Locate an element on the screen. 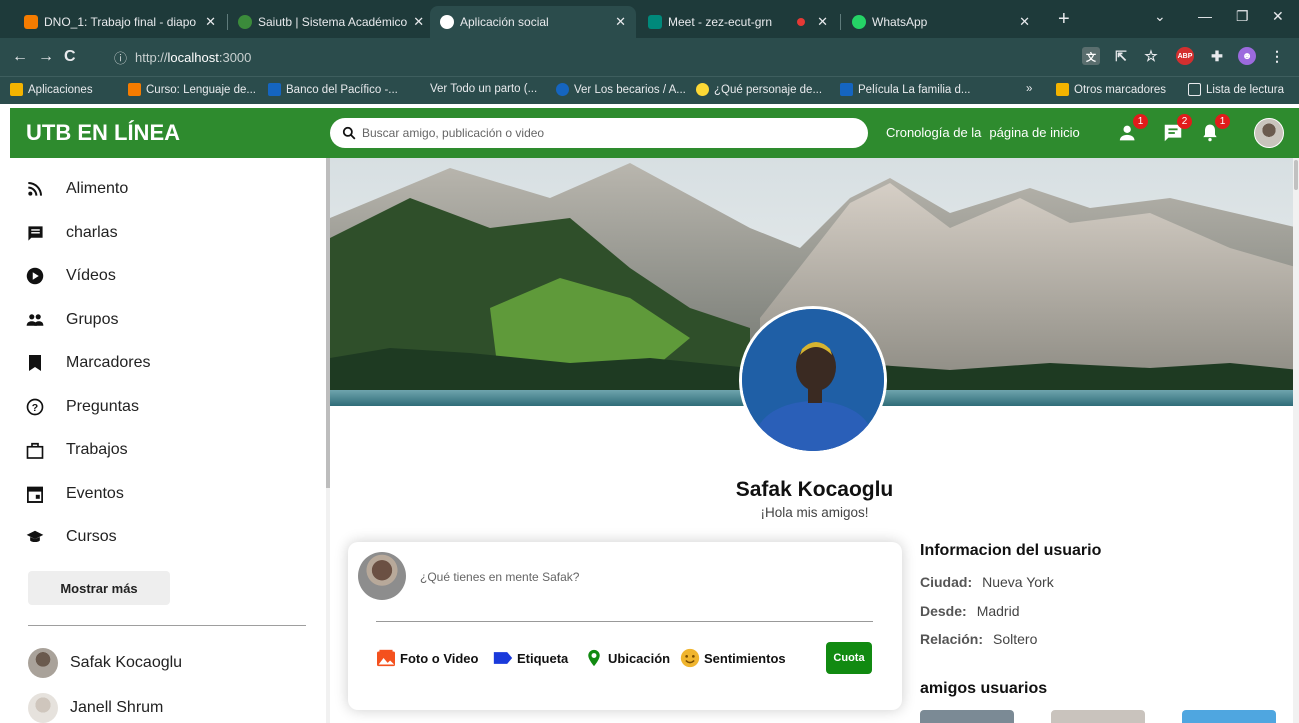 The width and height of the screenshot is (1299, 723). bookmarks-overflow-button: » is located at coordinates (1029, 89).